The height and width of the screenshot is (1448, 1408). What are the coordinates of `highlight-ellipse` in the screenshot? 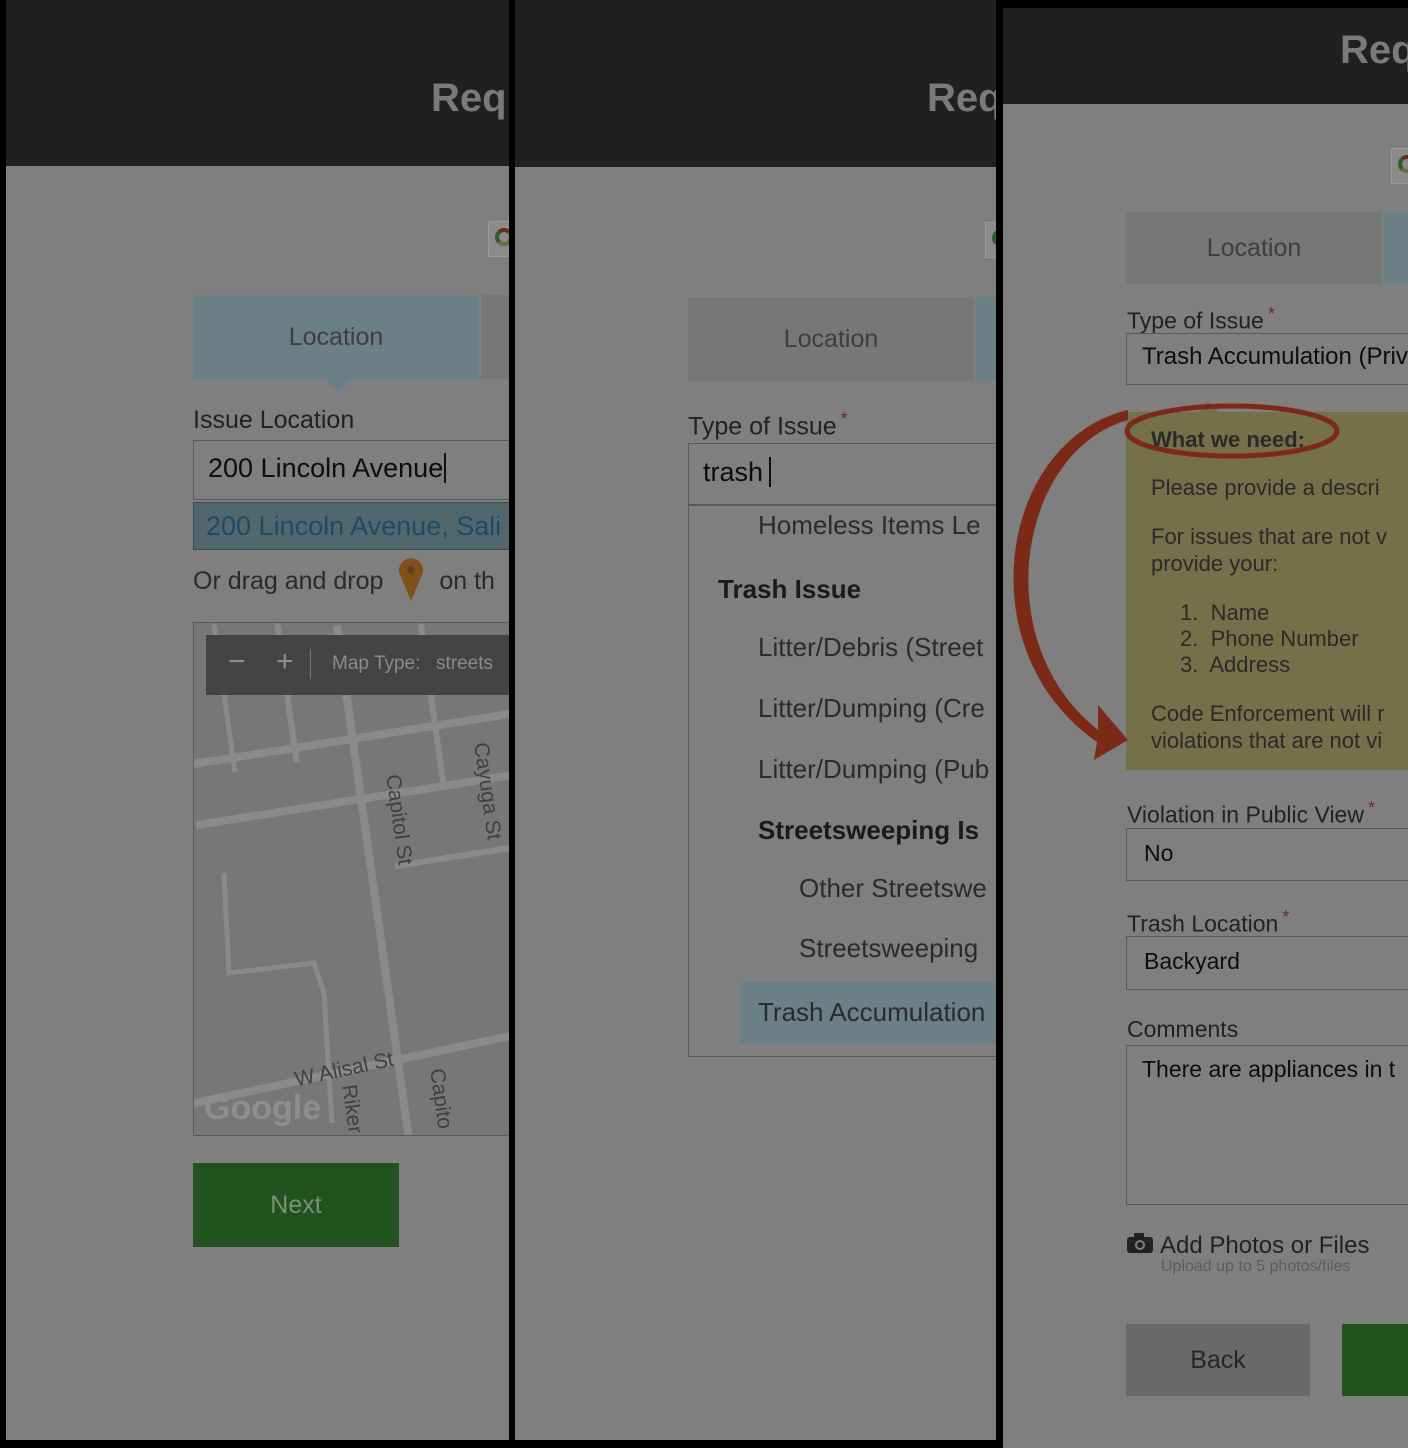 It's located at (1232, 431).